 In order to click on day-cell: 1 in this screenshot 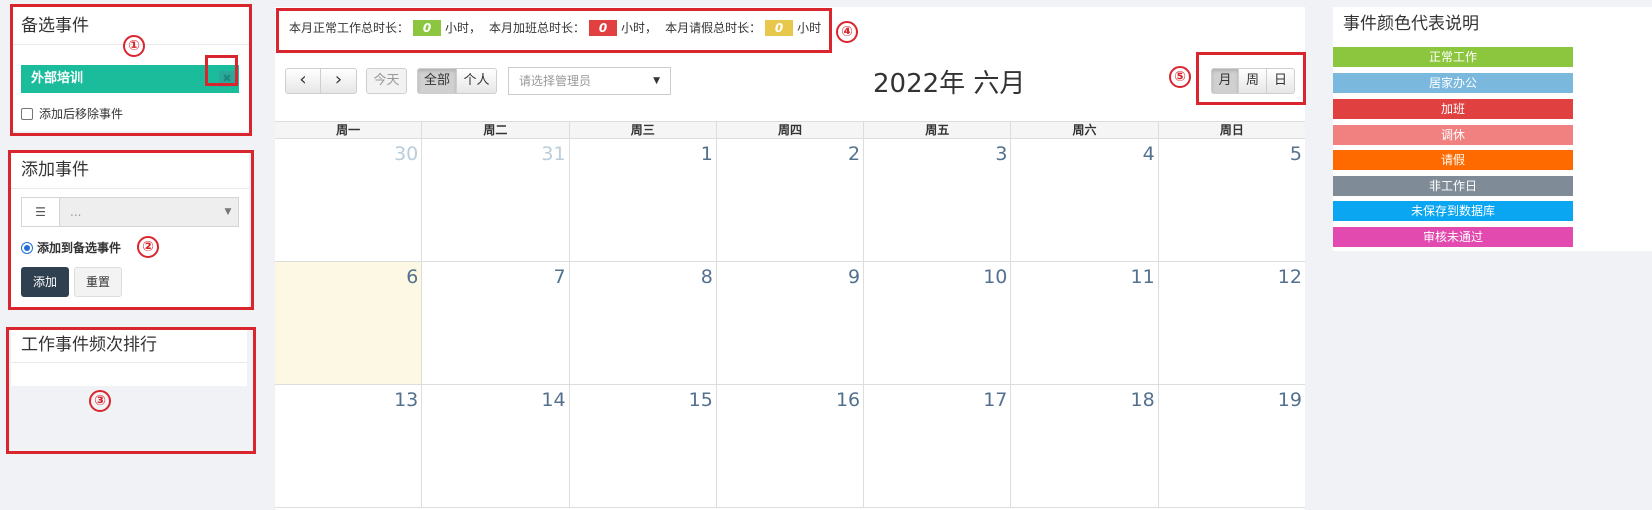, I will do `click(643, 200)`.